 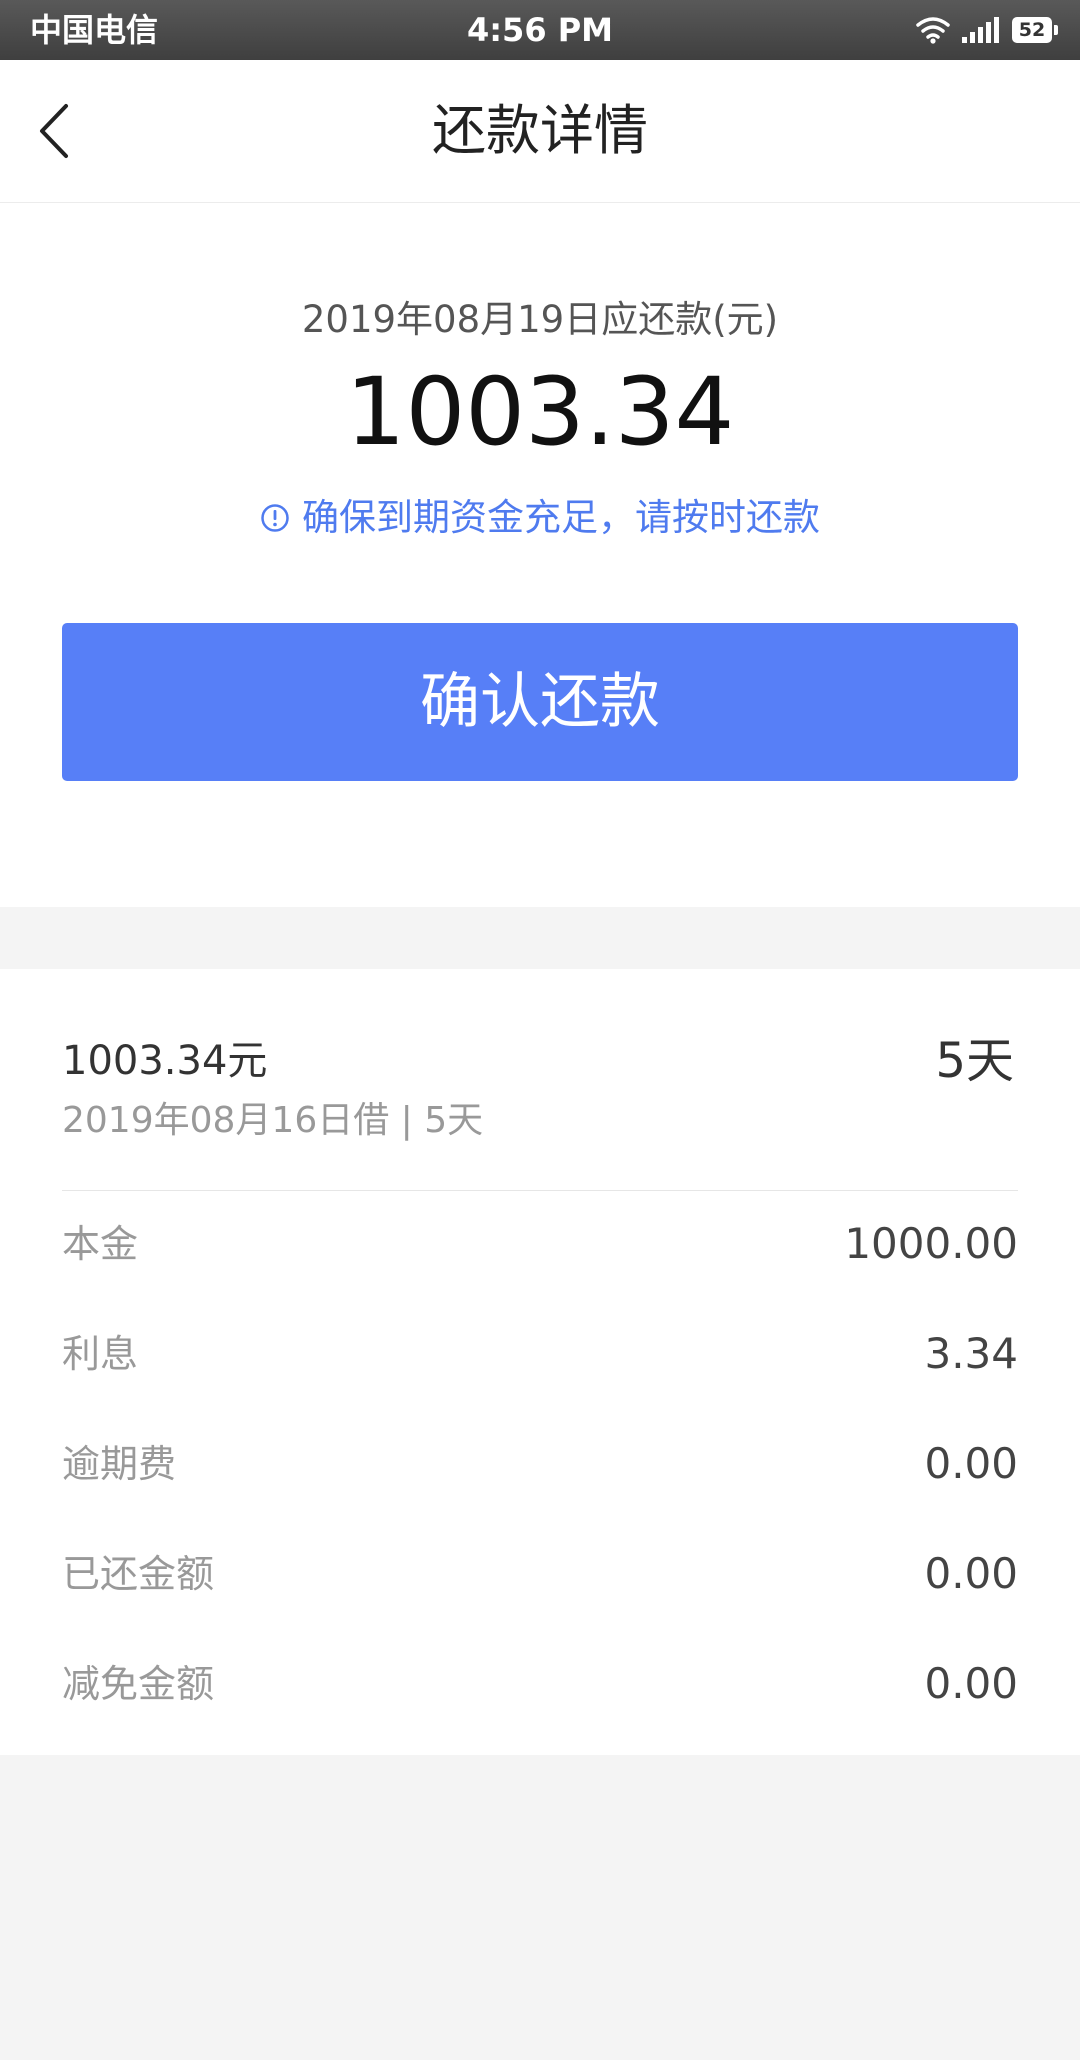 I want to click on loan-amount: 1003.34元, so click(x=165, y=1061).